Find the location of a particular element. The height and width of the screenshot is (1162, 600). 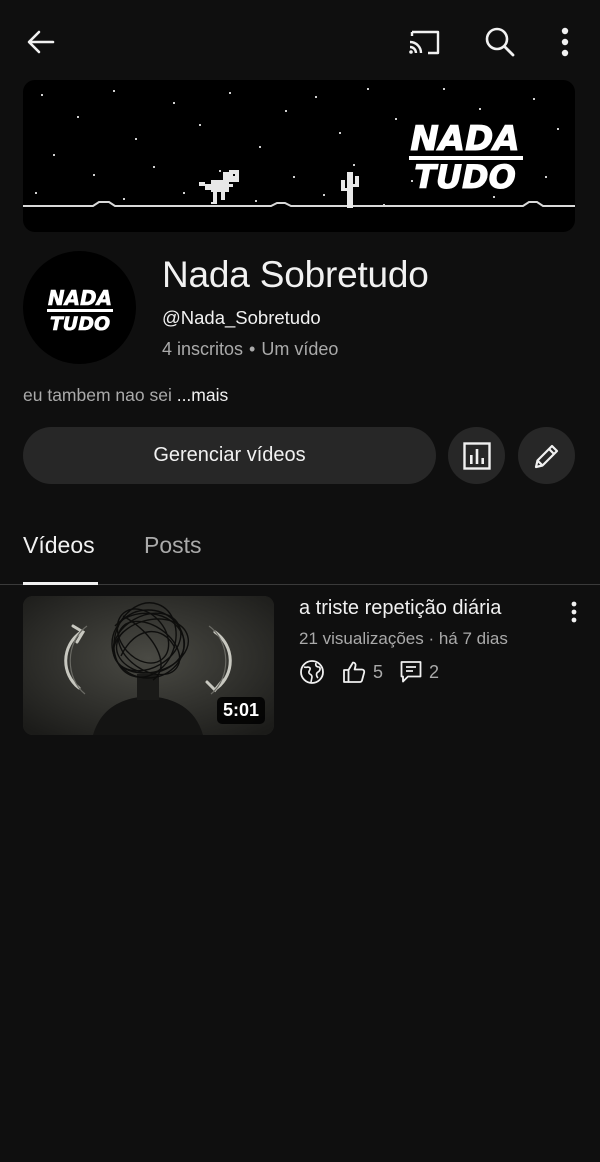

analytics-button is located at coordinates (476, 455).